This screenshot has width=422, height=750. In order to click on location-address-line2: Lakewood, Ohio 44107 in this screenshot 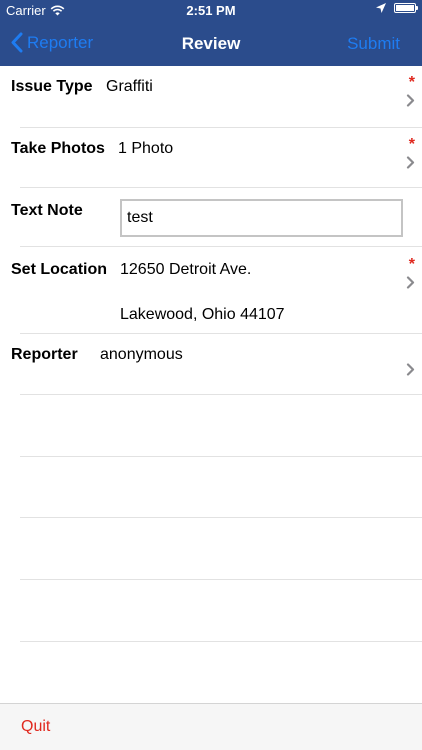, I will do `click(202, 314)`.